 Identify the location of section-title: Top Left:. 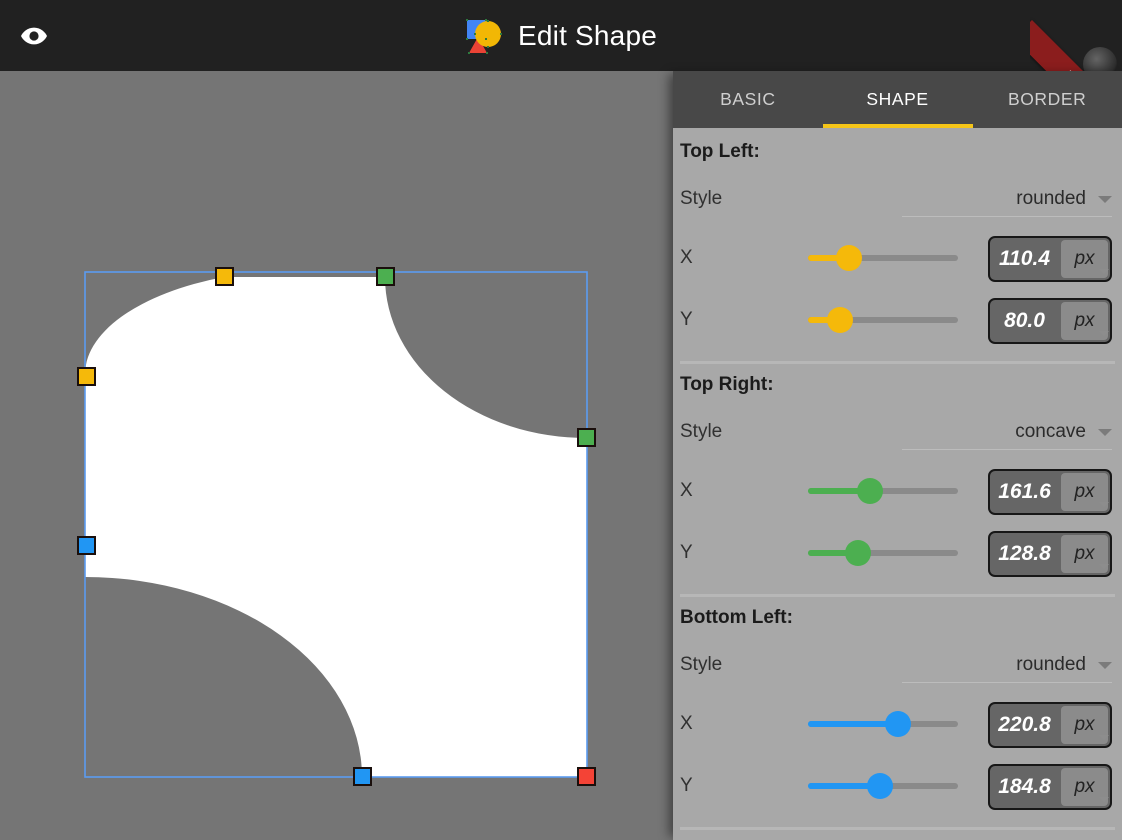
(720, 151).